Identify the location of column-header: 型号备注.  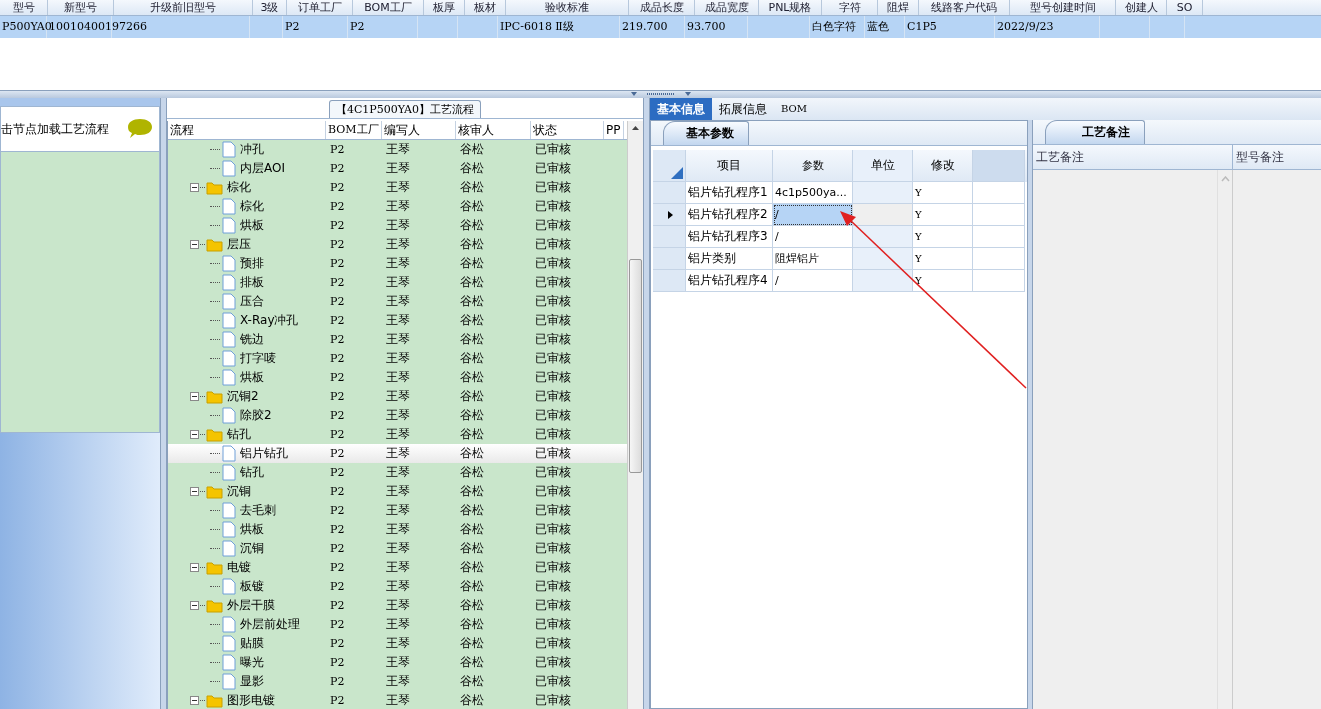
(1277, 157).